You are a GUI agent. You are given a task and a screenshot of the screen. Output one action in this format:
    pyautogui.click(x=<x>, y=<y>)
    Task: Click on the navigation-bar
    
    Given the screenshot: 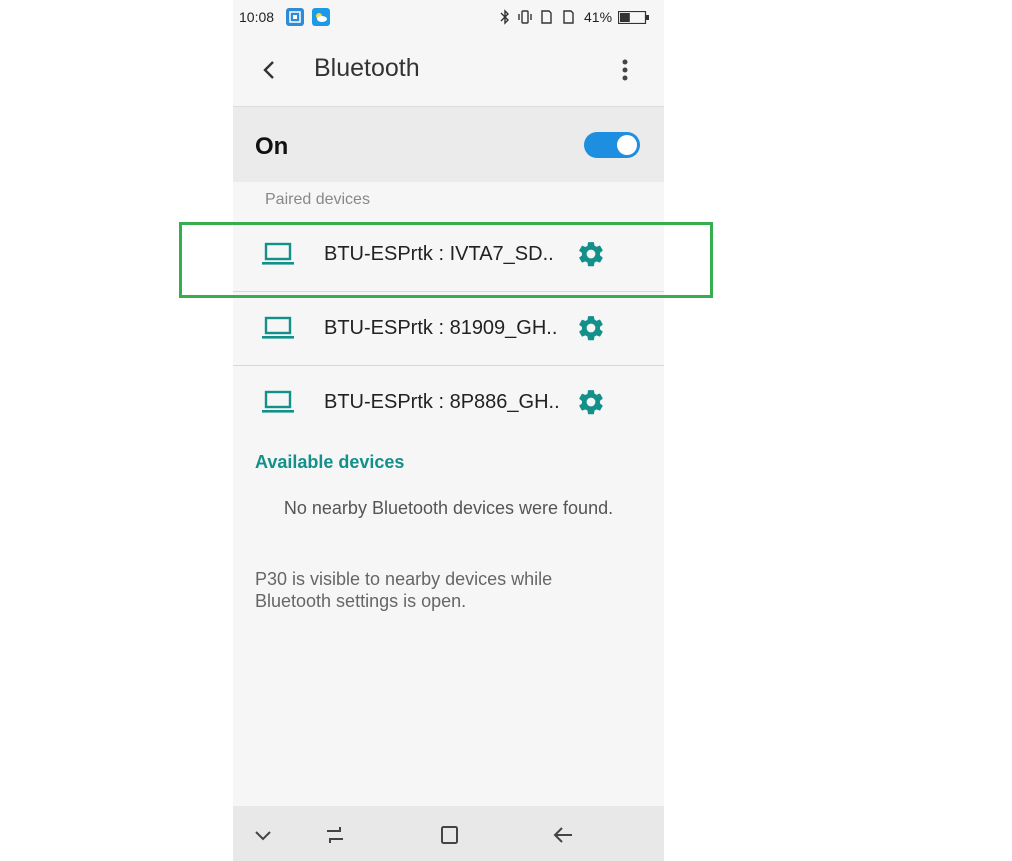 What is the action you would take?
    pyautogui.click(x=448, y=833)
    